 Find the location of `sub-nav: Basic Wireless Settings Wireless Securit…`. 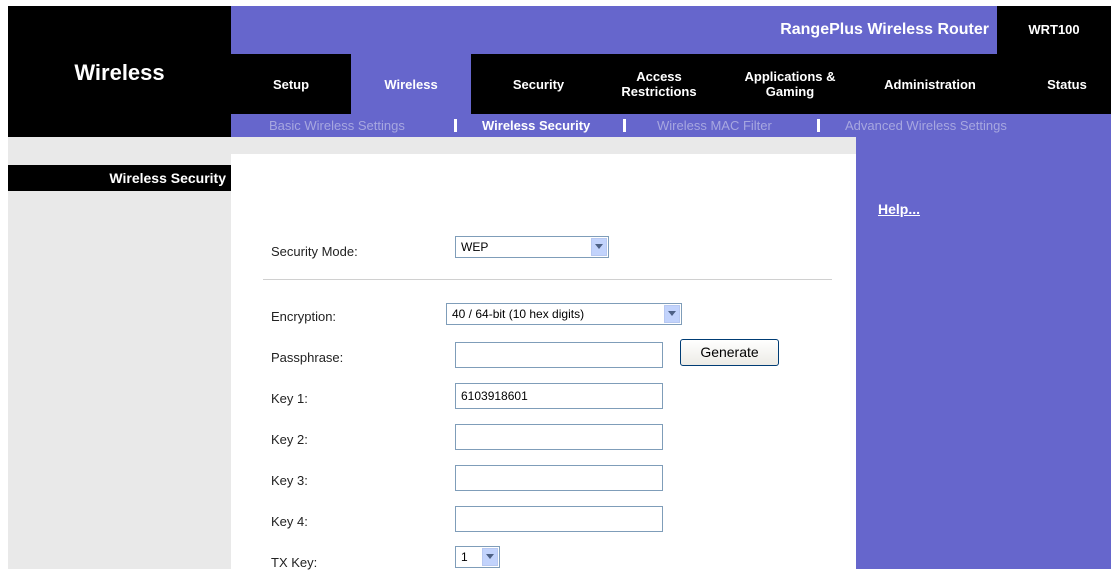

sub-nav: Basic Wireless Settings Wireless Securit… is located at coordinates (671, 125).